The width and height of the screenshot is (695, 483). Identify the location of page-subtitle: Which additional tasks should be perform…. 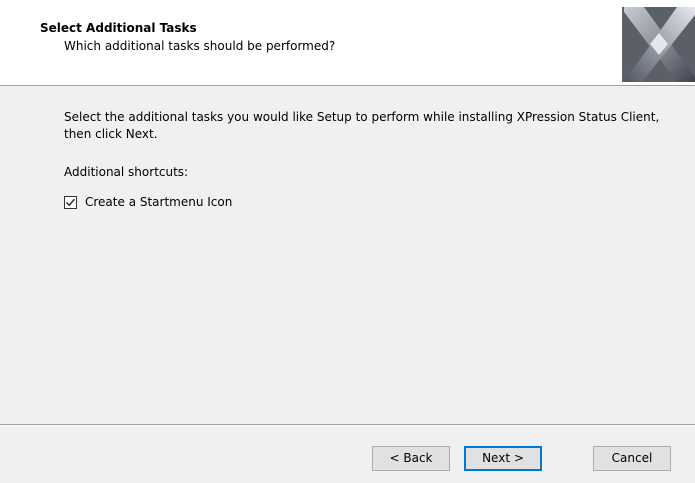
(200, 46).